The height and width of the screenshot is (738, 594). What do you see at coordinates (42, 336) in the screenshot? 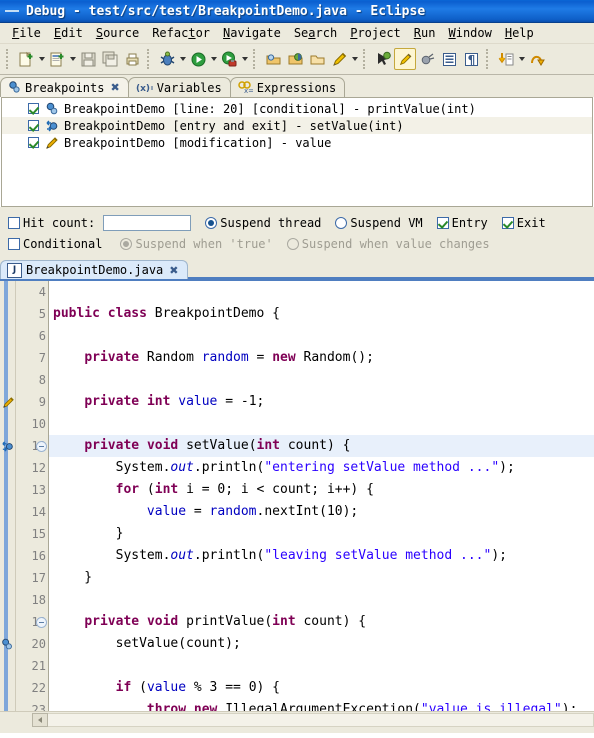
I see `line-number: 6` at bounding box center [42, 336].